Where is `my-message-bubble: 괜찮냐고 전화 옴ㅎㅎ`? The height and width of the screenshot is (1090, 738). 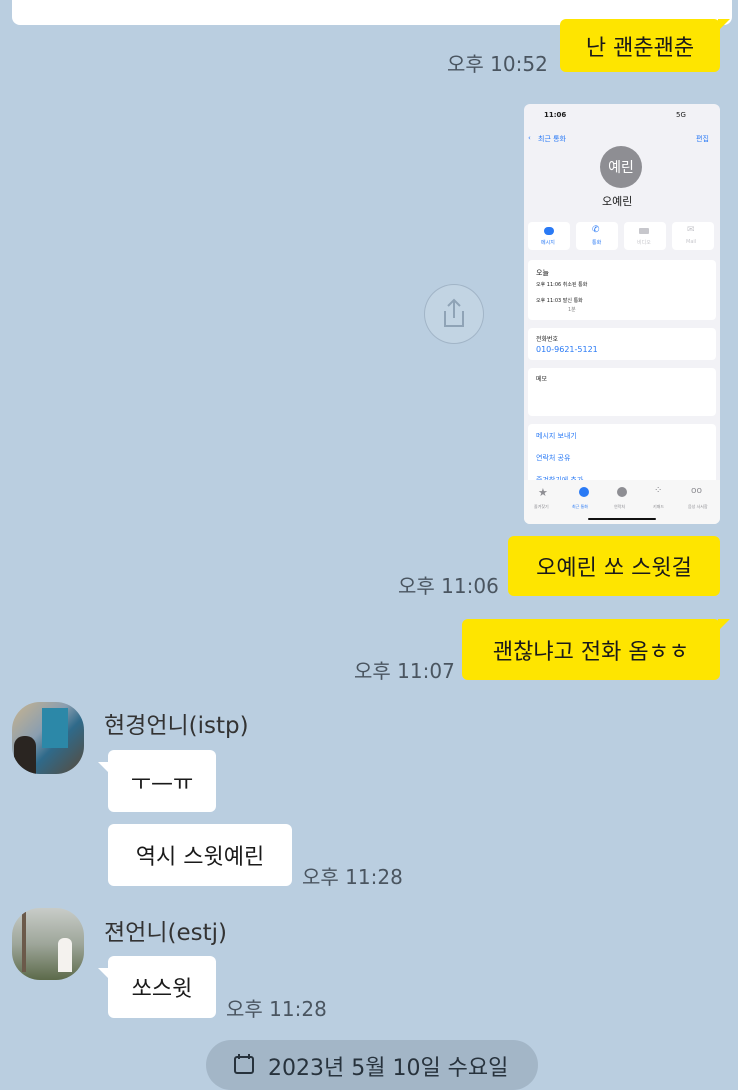 my-message-bubble: 괜찮냐고 전화 옴ㅎㅎ is located at coordinates (596, 649).